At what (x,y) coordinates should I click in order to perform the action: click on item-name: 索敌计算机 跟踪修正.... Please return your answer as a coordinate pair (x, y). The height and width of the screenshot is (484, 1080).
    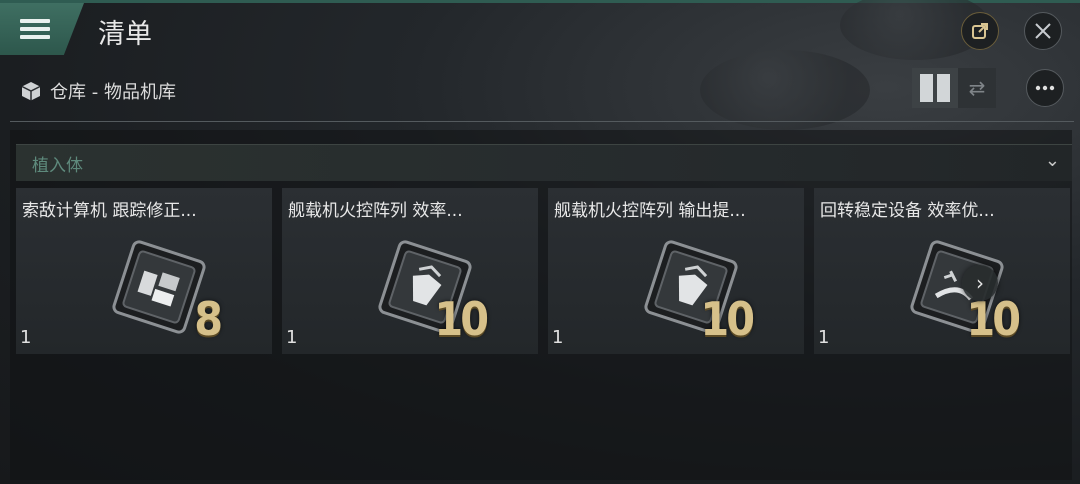
    Looking at the image, I should click on (109, 211).